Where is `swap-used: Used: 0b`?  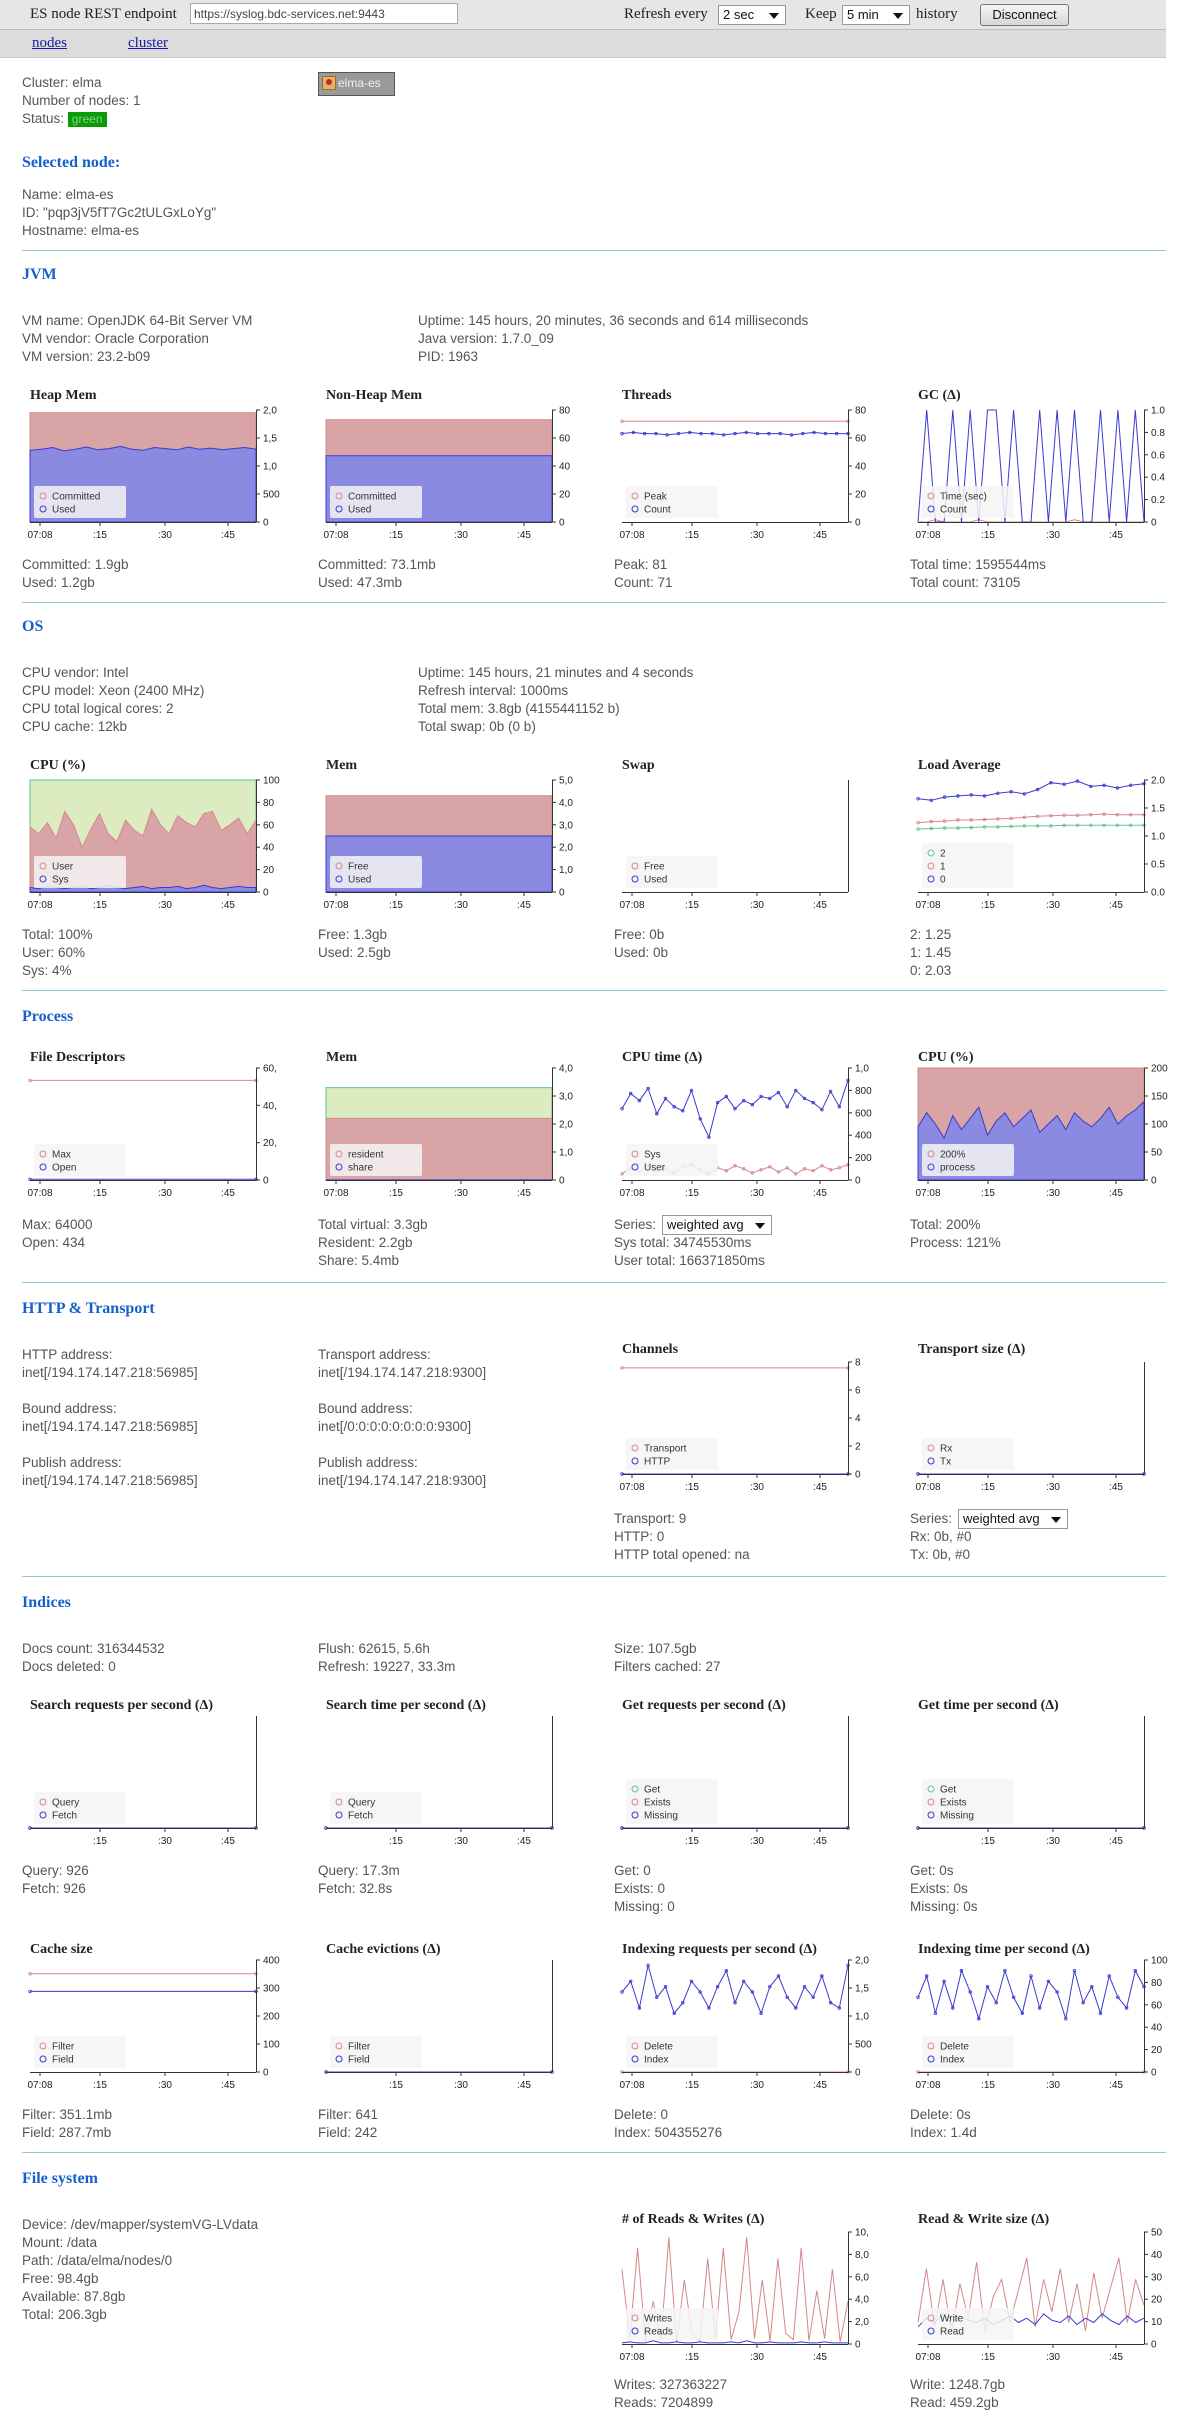
swap-used: Used: 0b is located at coordinates (641, 952).